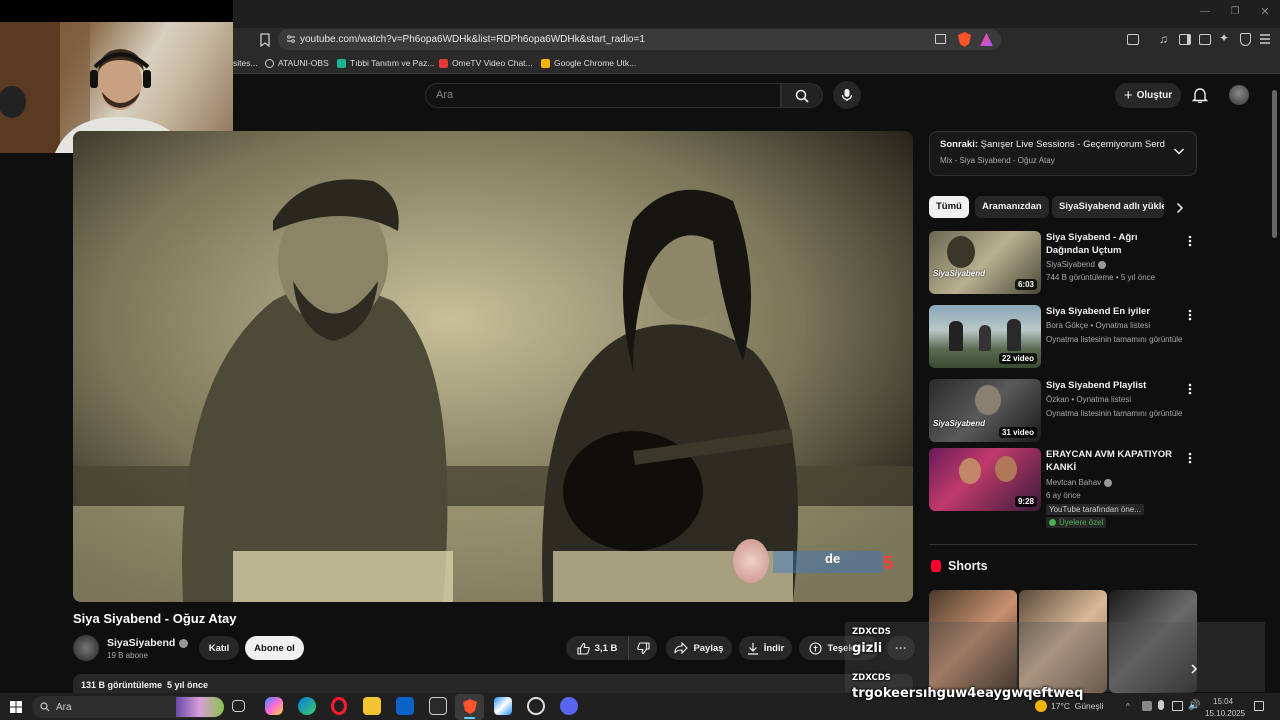 This screenshot has height=720, width=1280. What do you see at coordinates (141, 643) in the screenshot?
I see `channel-name-text: SiyaSiyabend` at bounding box center [141, 643].